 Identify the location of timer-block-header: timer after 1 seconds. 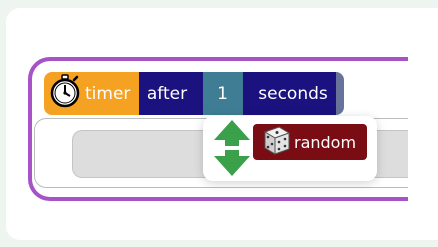
(194, 93).